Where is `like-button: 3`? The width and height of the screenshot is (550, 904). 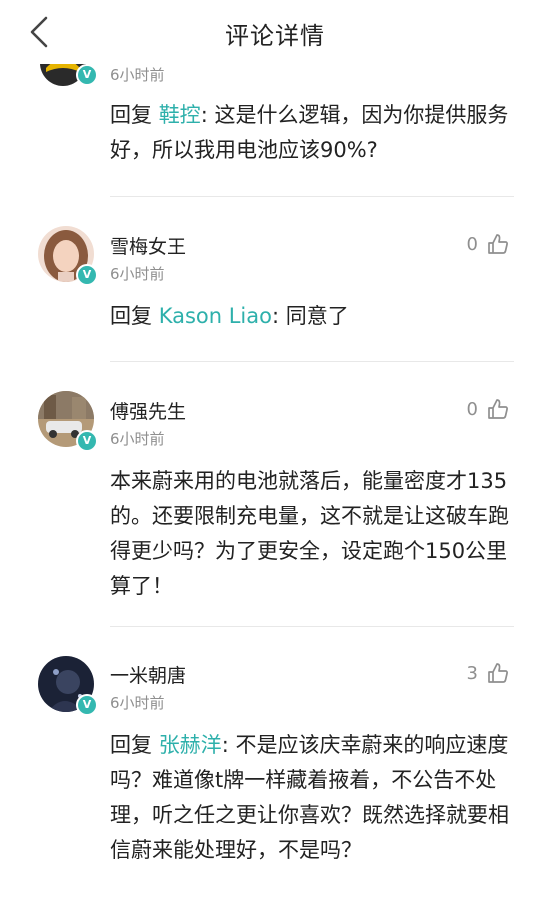 like-button: 3 is located at coordinates (488, 673).